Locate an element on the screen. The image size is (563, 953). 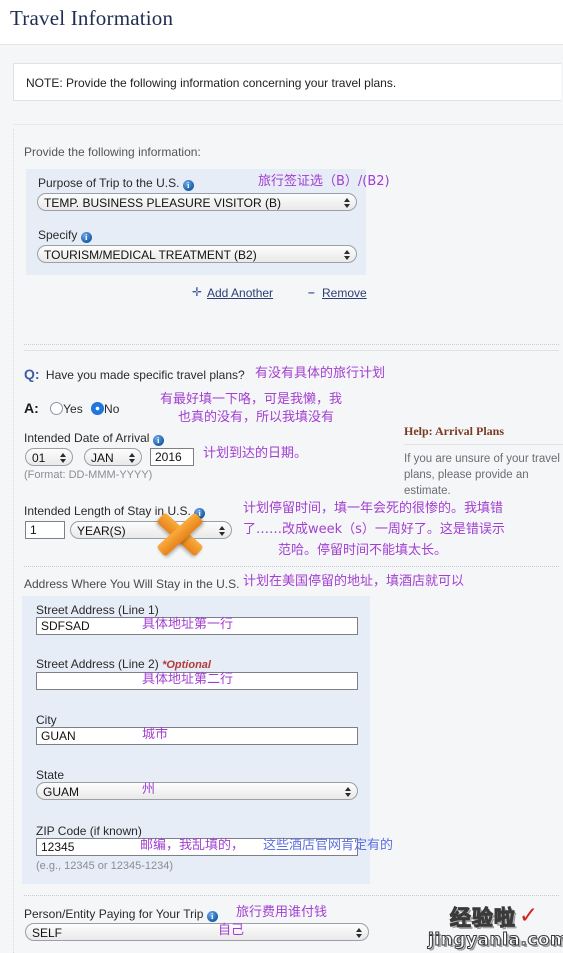
length-of-stay-annotation-line1: 计划停留时间，填一年会死的很惨的。我填错 is located at coordinates (373, 508).